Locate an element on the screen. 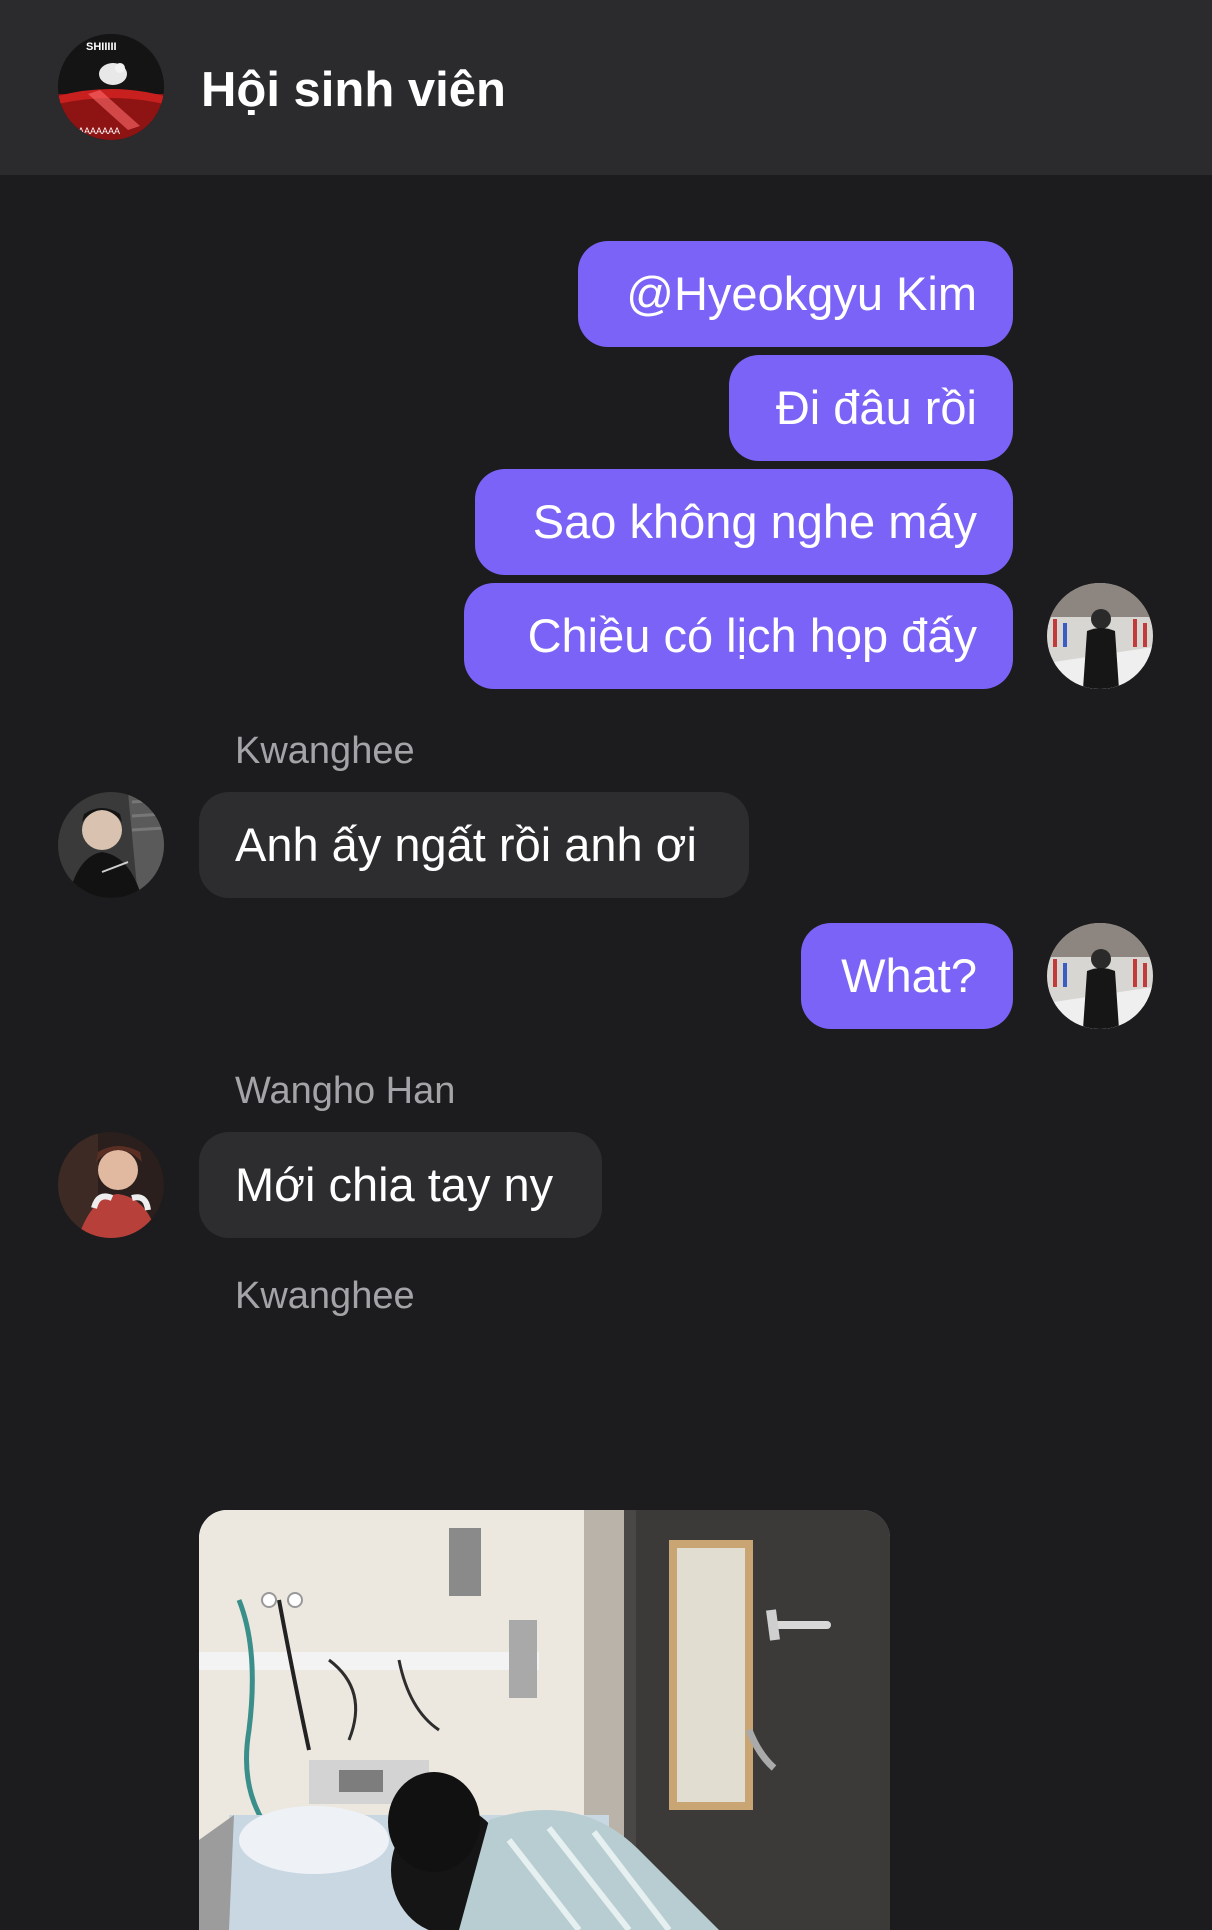 The height and width of the screenshot is (1930, 1212). message-bubble-outgoing: Đi đâu rồi is located at coordinates (871, 408).